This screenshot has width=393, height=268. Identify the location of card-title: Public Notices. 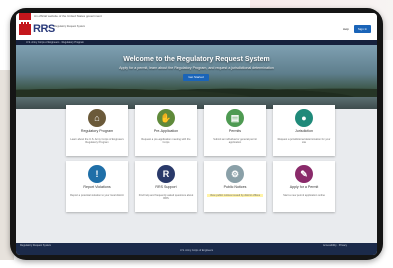
(235, 187).